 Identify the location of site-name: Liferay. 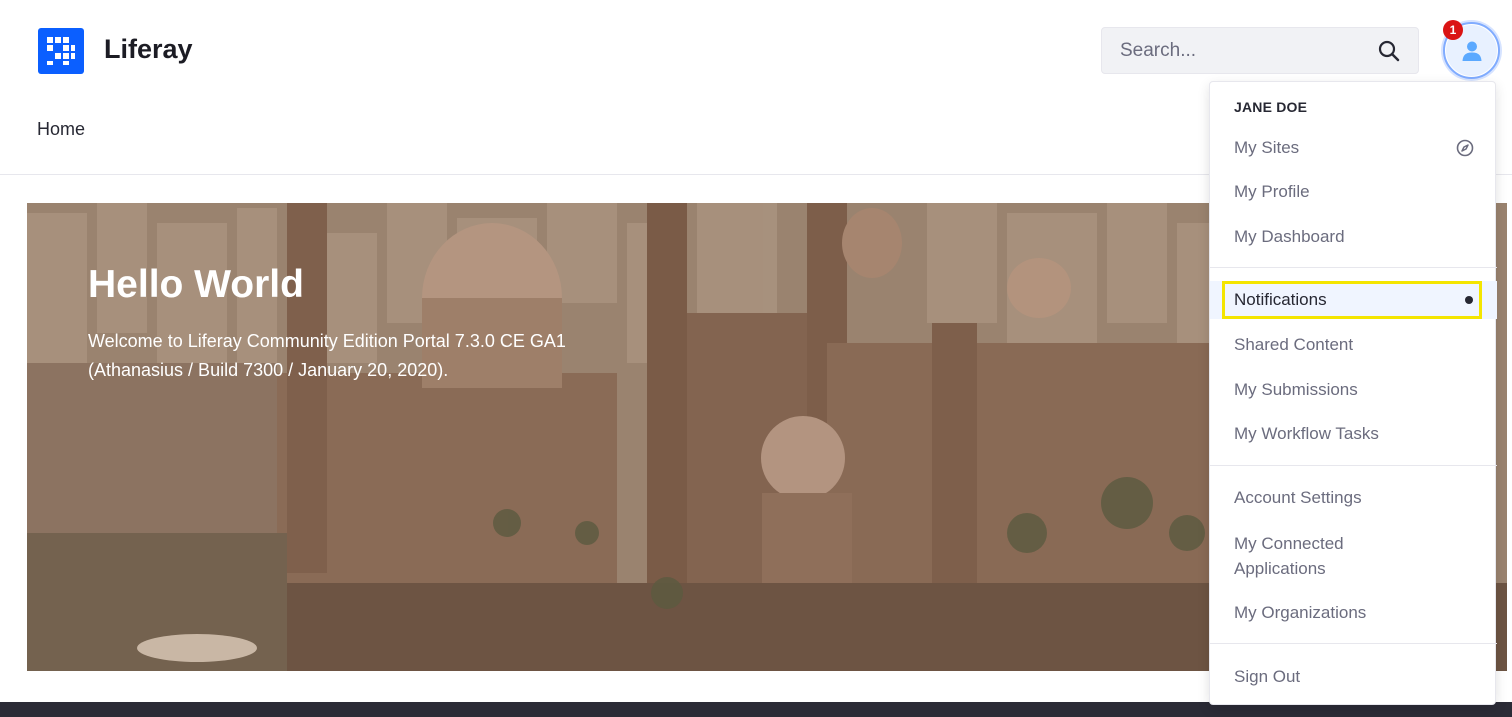
(148, 49).